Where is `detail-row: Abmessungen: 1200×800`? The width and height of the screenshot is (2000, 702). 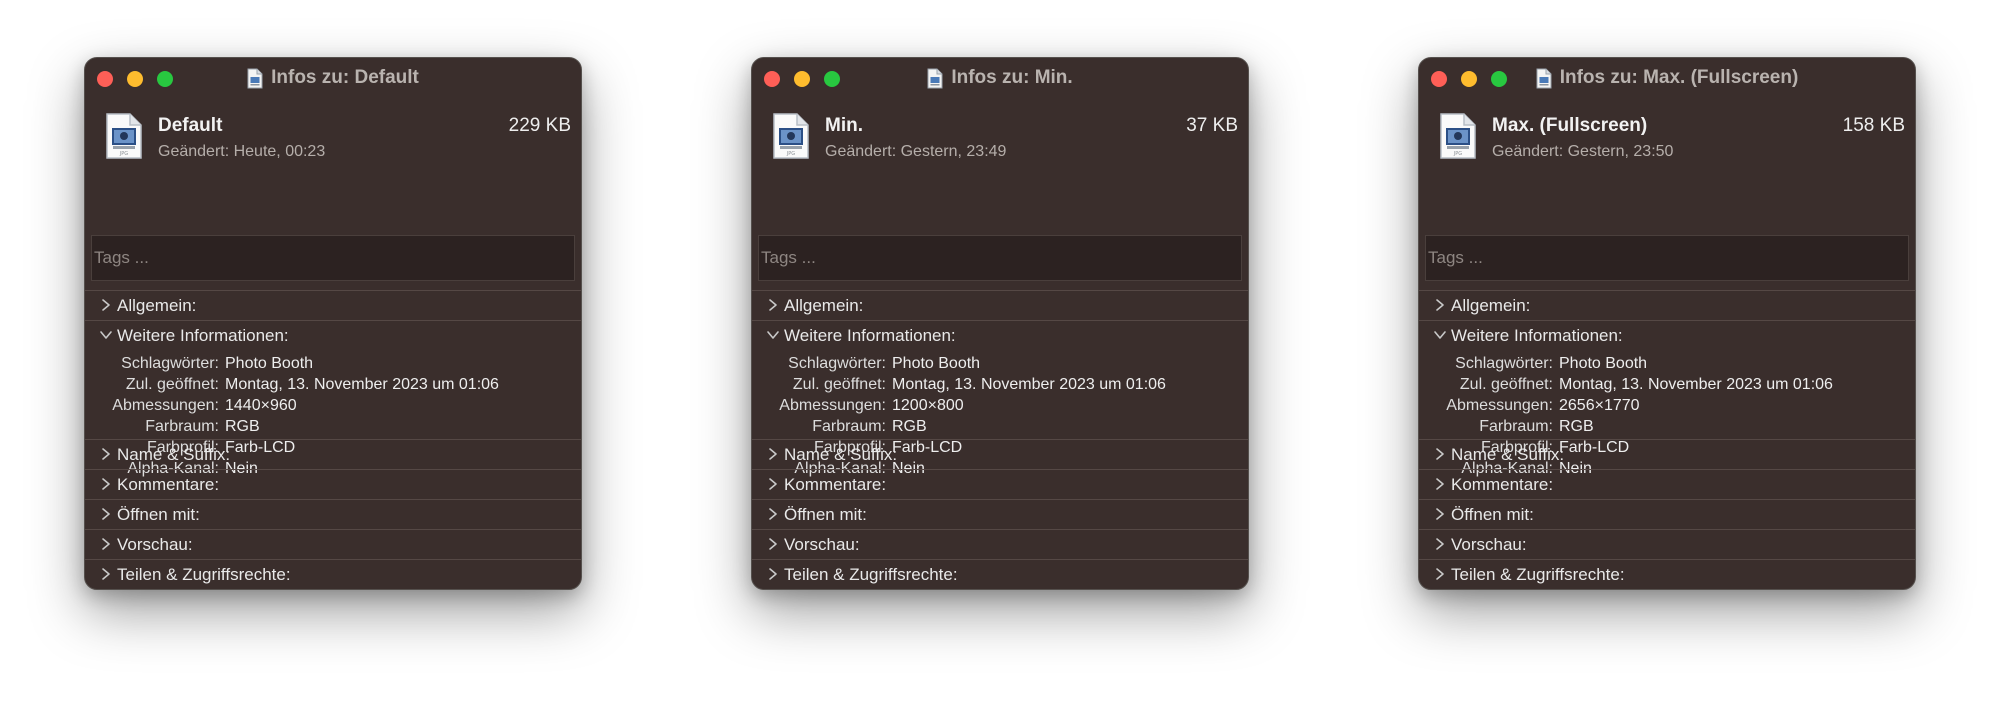
detail-row: Abmessungen: 1200×800 is located at coordinates (1000, 407).